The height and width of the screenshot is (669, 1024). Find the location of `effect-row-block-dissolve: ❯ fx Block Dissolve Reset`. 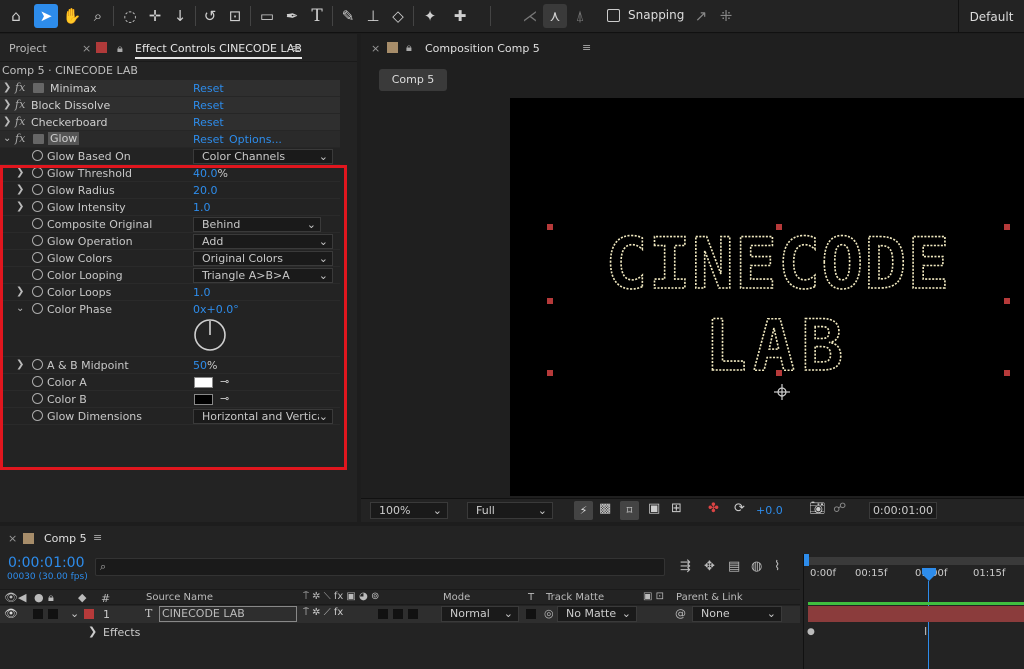

effect-row-block-dissolve: ❯ fx Block Dissolve Reset is located at coordinates (170, 105).